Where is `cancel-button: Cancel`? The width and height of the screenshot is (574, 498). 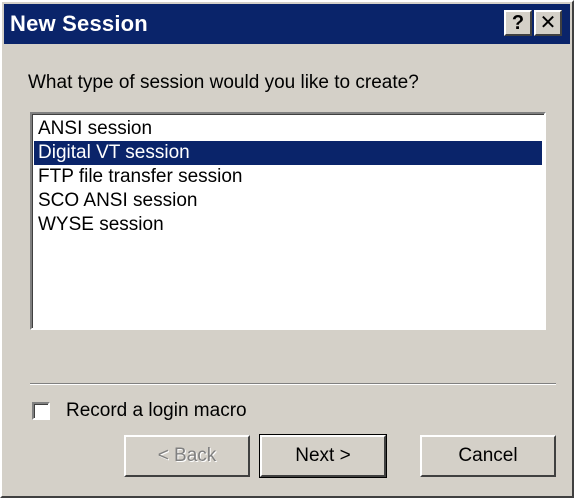
cancel-button: Cancel is located at coordinates (488, 456).